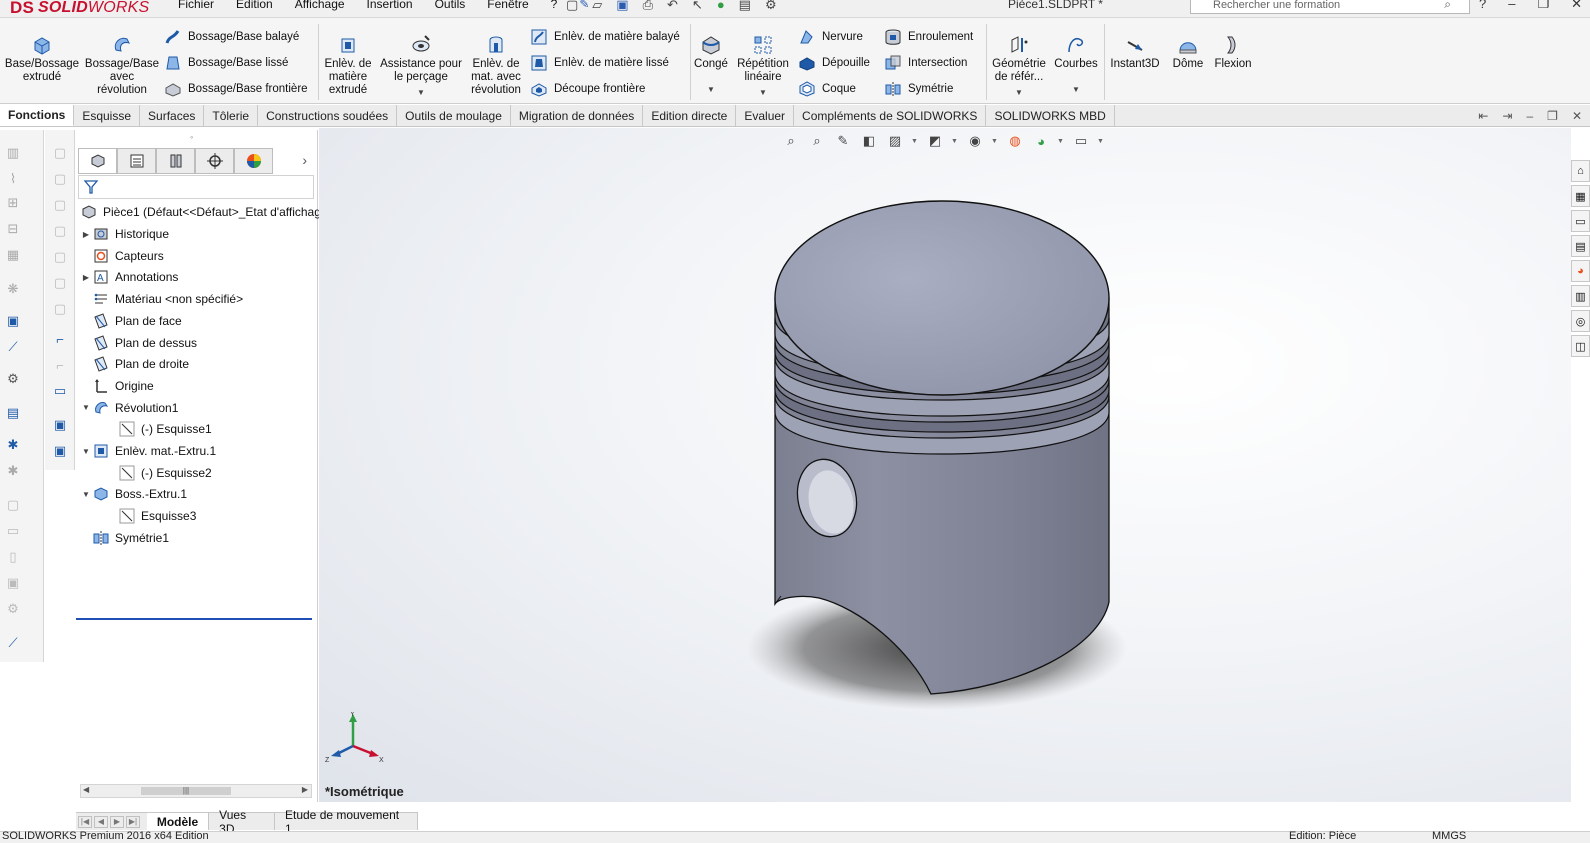 The image size is (1590, 843). What do you see at coordinates (1580, 346) in the screenshot?
I see `feedback-icon: ◫` at bounding box center [1580, 346].